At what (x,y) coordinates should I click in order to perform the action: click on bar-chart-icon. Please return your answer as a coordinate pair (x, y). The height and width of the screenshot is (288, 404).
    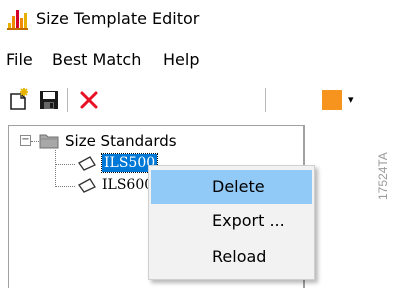
    Looking at the image, I should click on (17, 20).